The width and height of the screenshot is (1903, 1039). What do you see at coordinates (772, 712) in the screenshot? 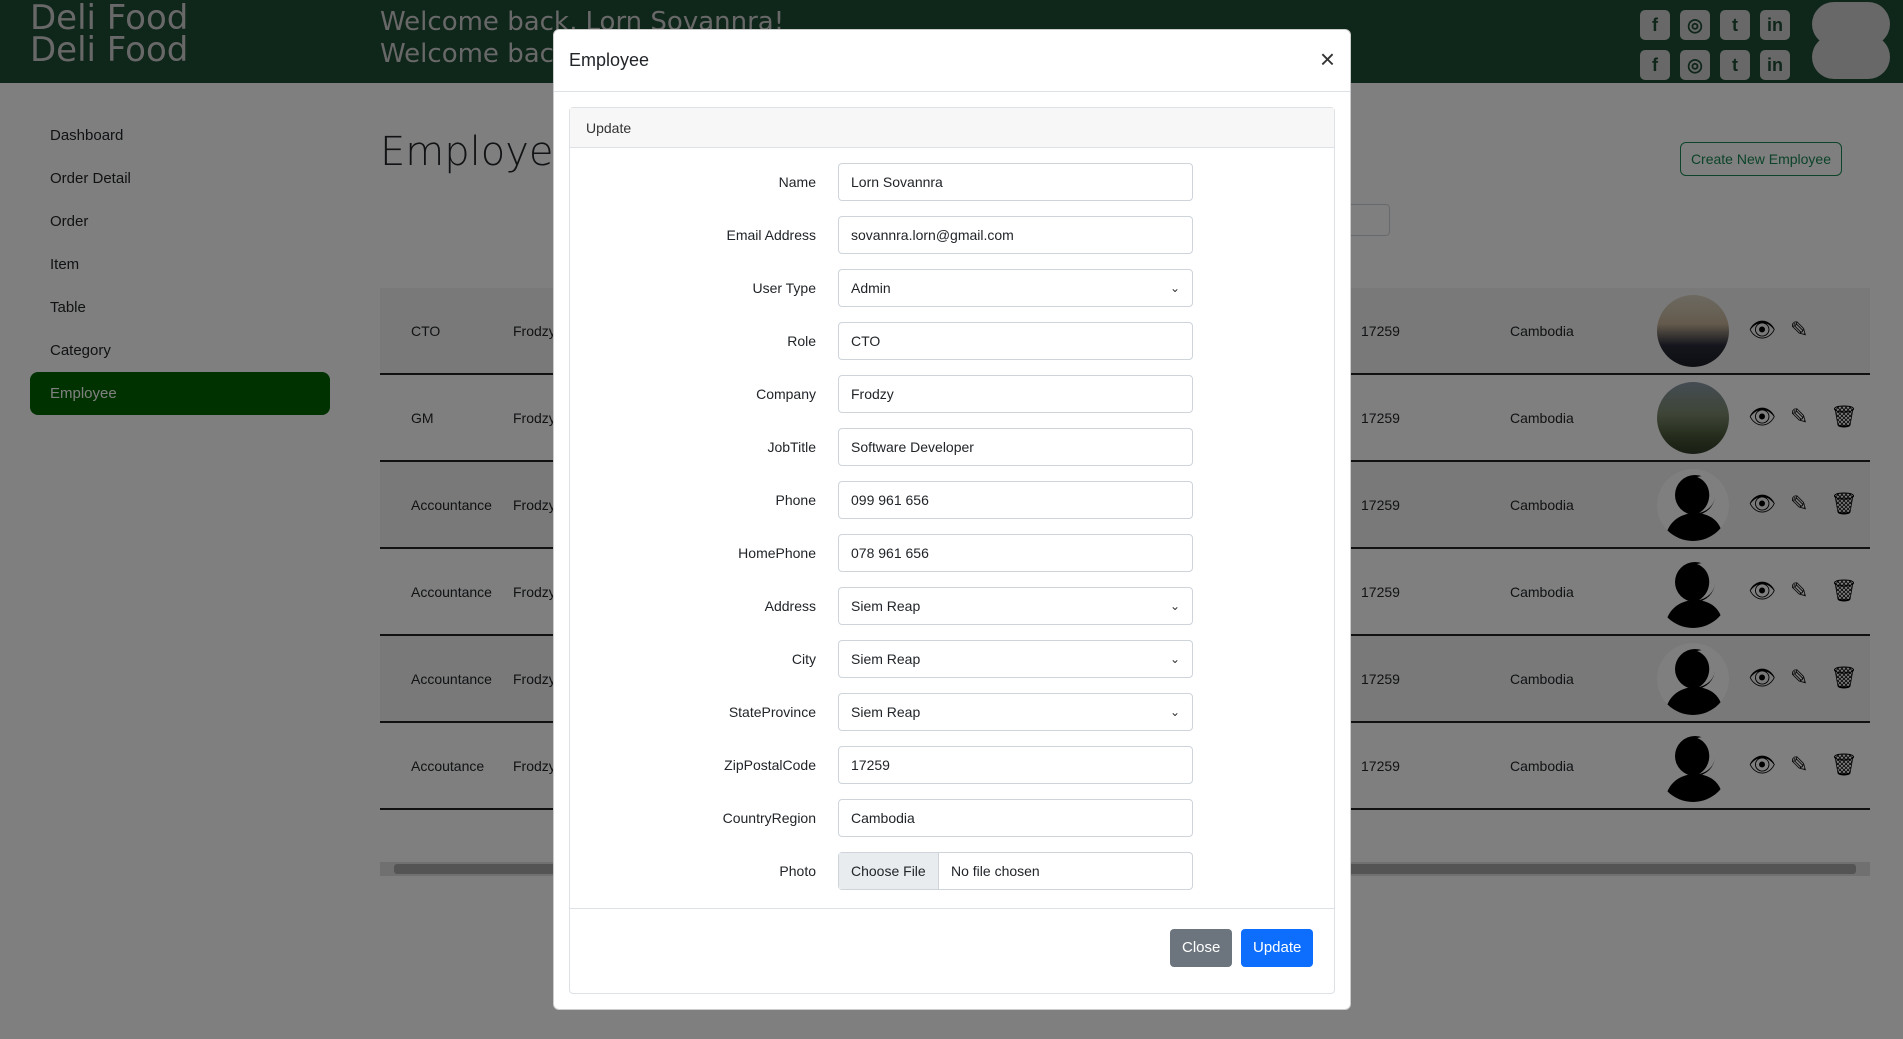
I see `state-label: StateProvince` at bounding box center [772, 712].